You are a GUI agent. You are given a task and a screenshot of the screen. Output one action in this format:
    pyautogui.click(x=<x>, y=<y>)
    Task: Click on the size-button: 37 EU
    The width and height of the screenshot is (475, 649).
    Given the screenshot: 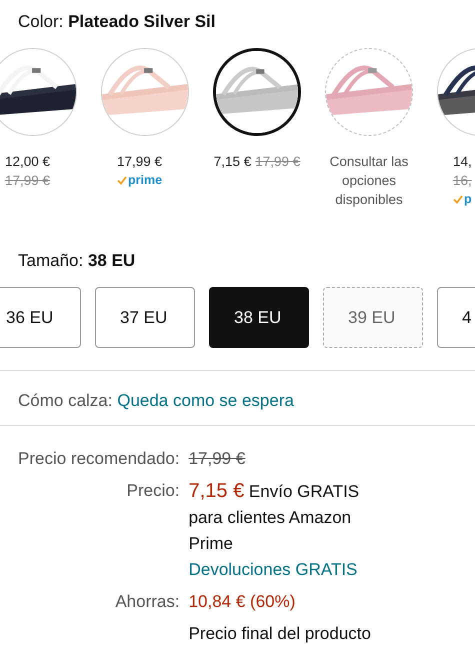 What is the action you would take?
    pyautogui.click(x=145, y=317)
    